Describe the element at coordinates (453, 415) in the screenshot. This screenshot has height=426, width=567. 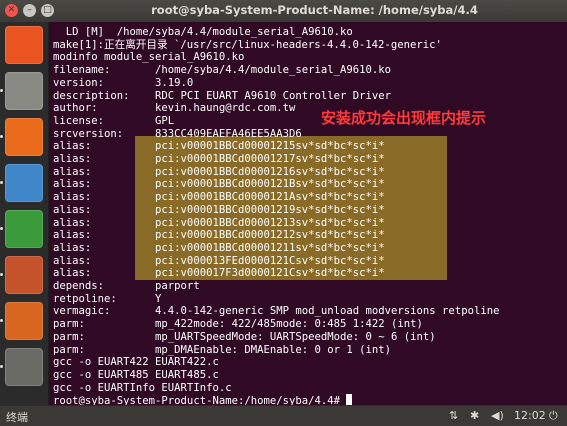
I see `network-icon: ⇅` at that location.